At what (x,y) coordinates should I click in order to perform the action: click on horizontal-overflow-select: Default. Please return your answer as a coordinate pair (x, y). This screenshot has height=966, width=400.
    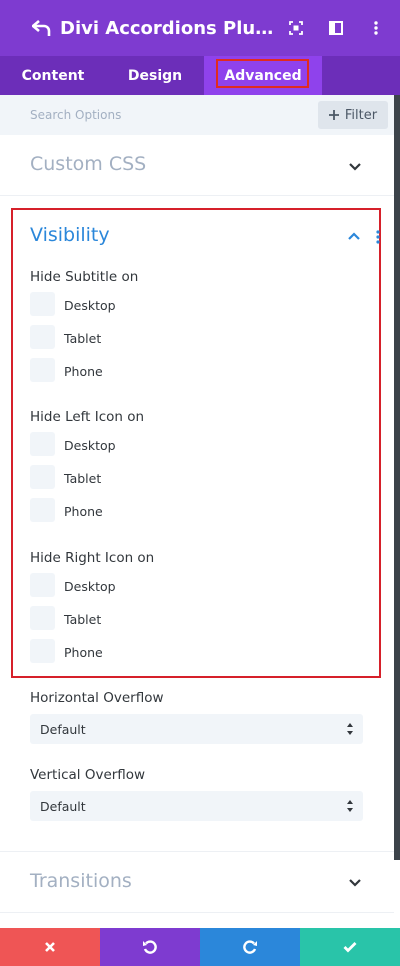
    Looking at the image, I should click on (196, 729).